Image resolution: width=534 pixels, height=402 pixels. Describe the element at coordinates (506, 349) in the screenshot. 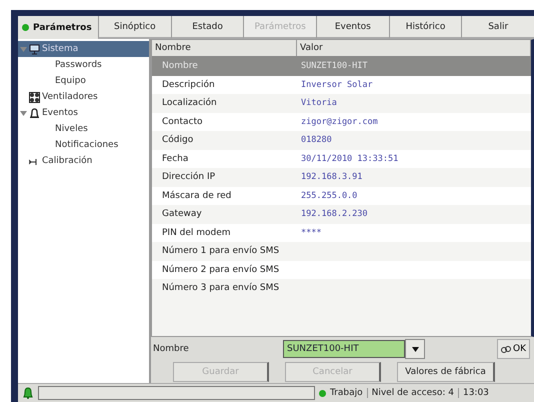

I see `key-icon` at that location.